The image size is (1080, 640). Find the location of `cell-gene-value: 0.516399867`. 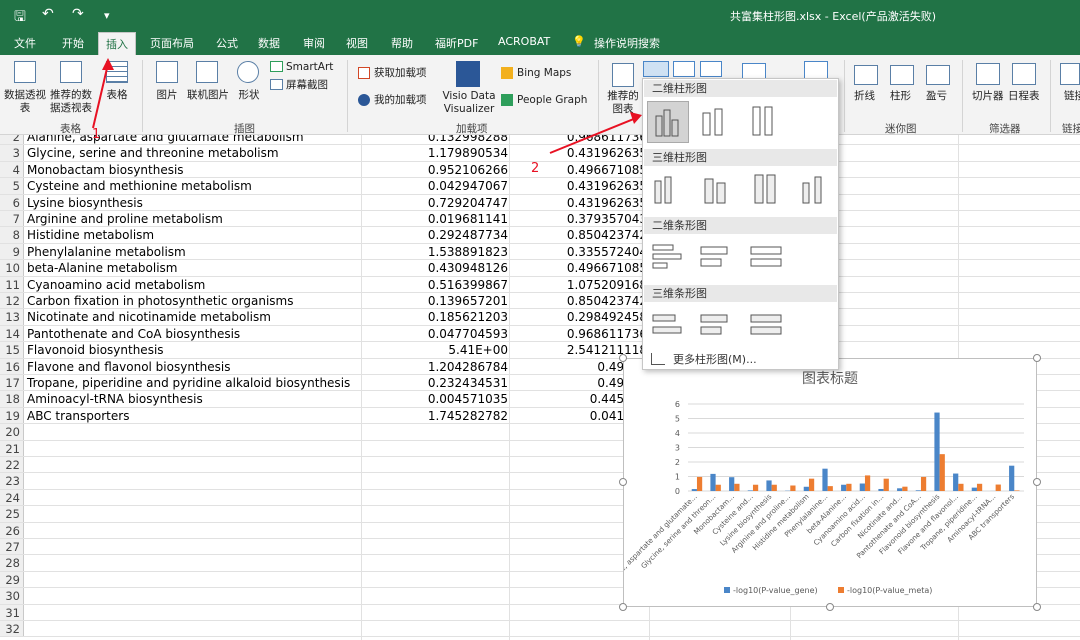

cell-gene-value: 0.516399867 is located at coordinates (435, 285).